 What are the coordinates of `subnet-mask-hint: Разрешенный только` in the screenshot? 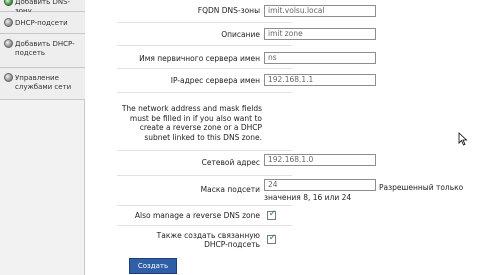 It's located at (421, 187).